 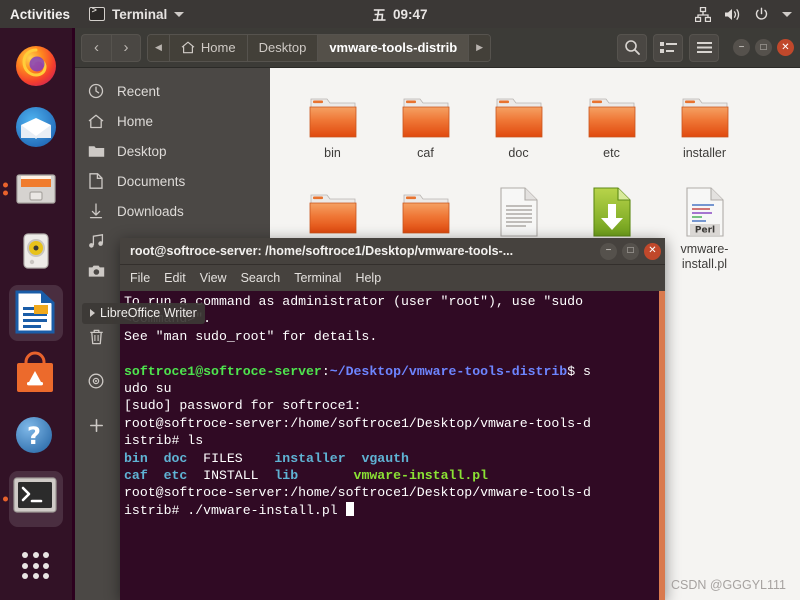 I want to click on file-item-bin: bin, so click(x=332, y=121).